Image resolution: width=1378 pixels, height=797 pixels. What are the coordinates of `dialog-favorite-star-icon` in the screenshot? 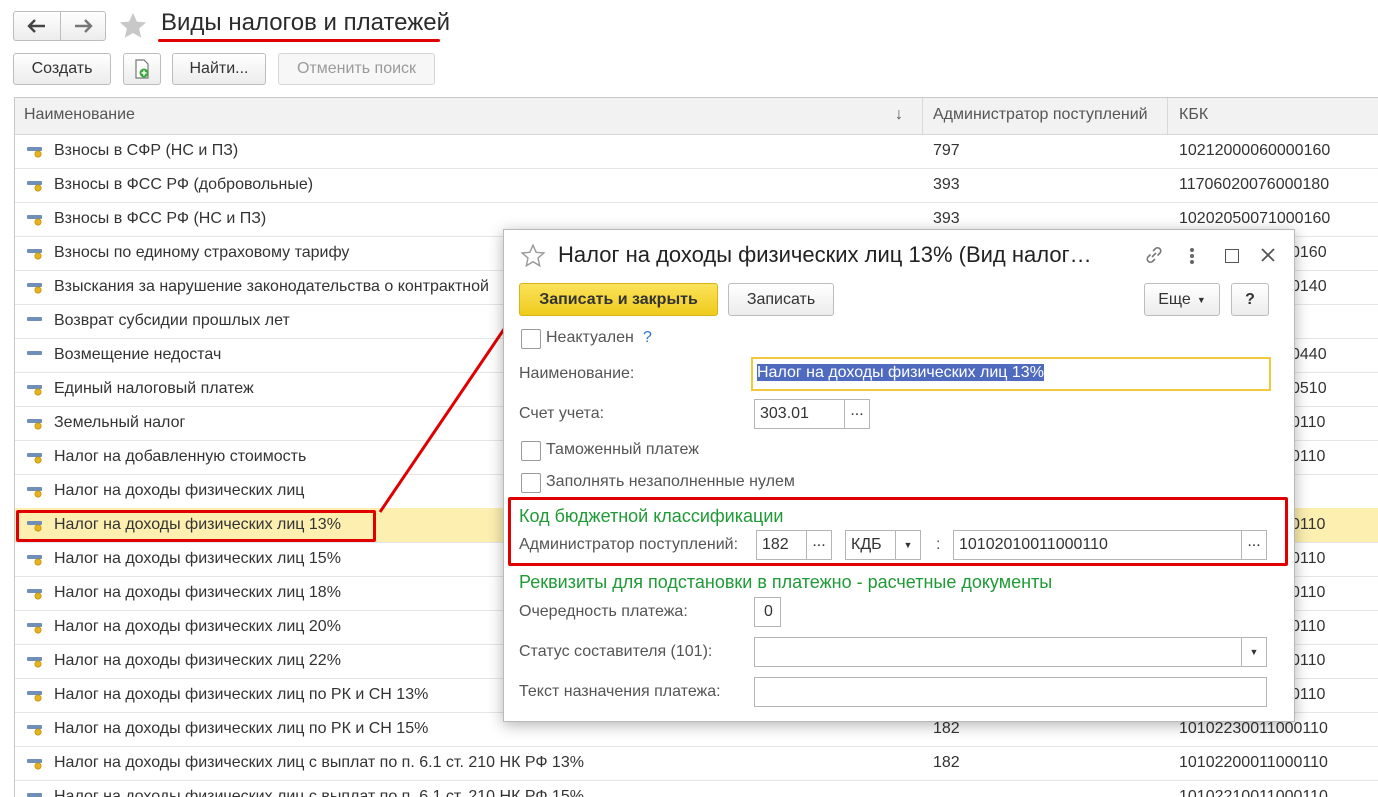 It's located at (533, 258).